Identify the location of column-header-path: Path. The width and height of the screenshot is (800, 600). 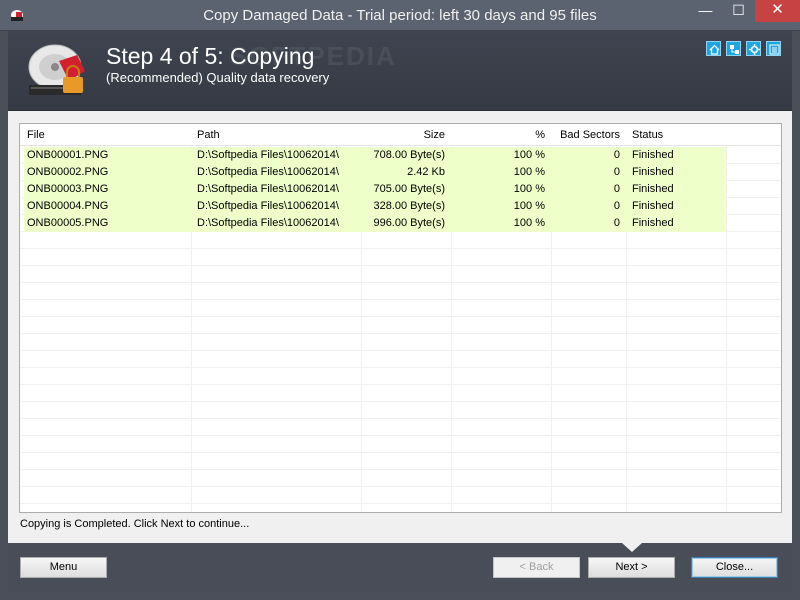
(276, 135).